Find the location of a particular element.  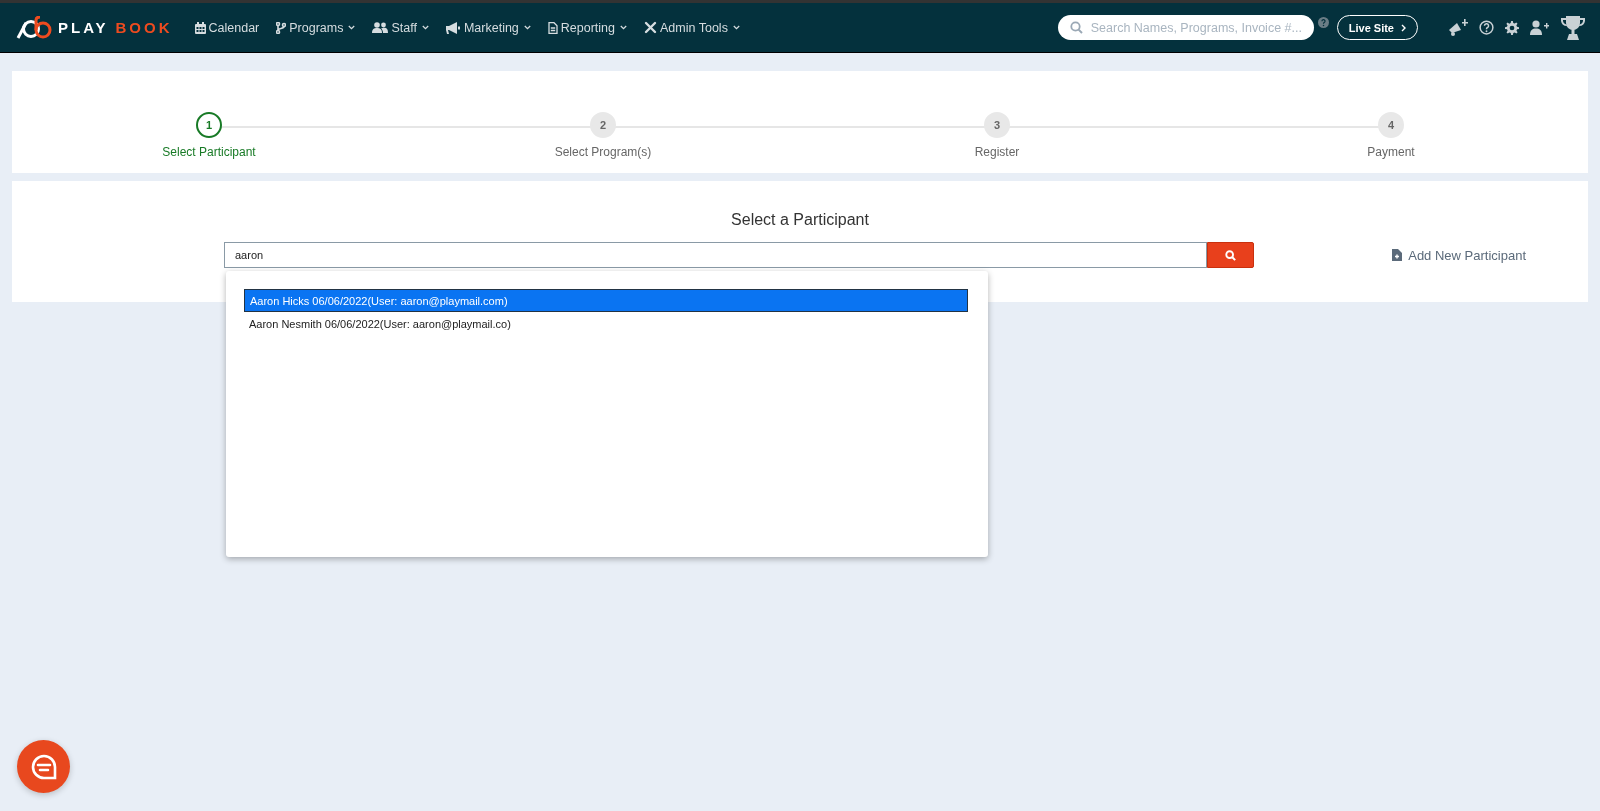

nav-menu-item: Reporting is located at coordinates (587, 27).